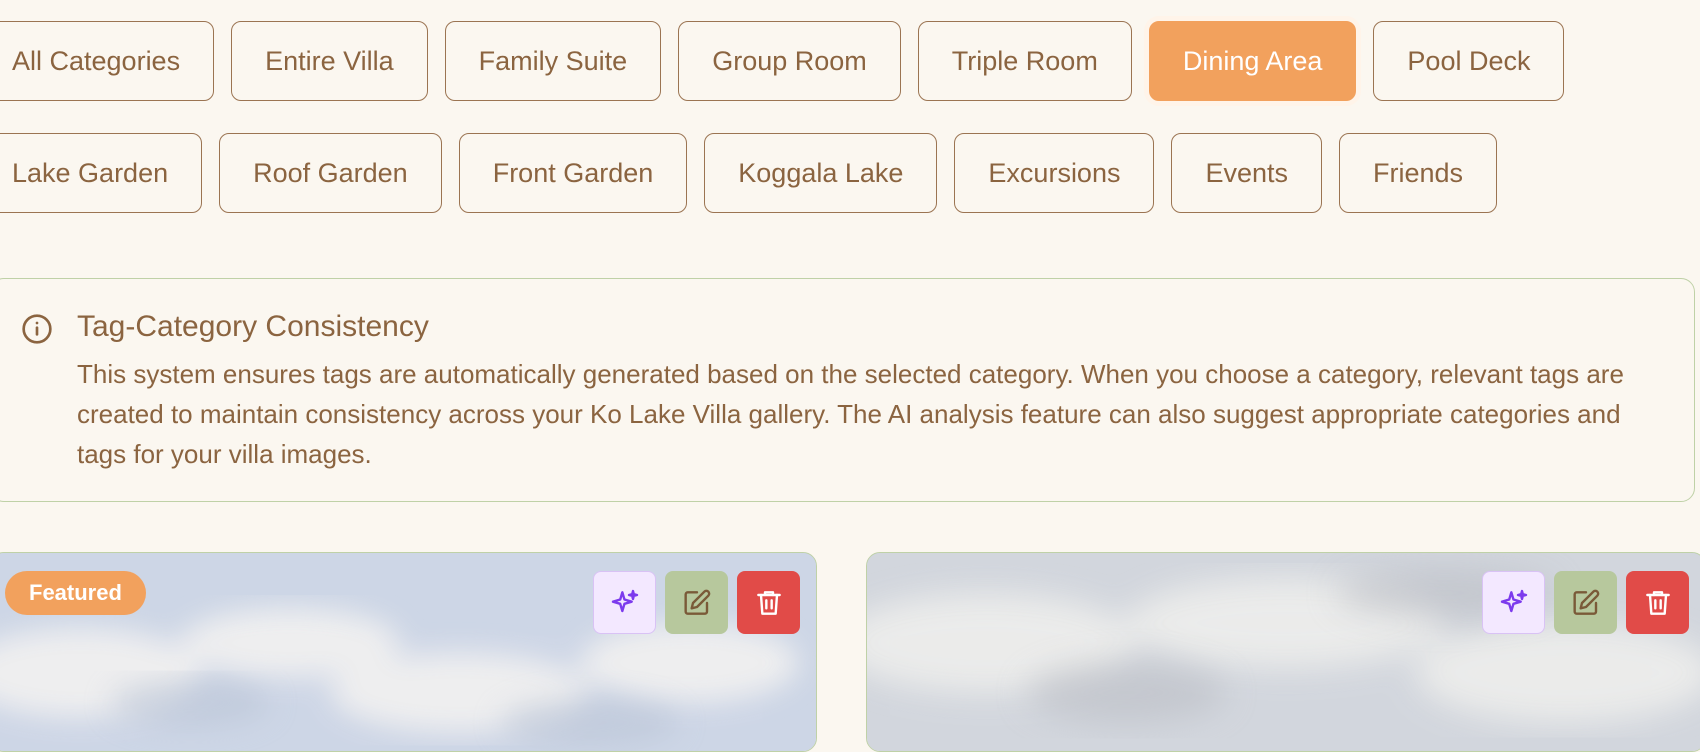 The height and width of the screenshot is (752, 1700). I want to click on gallery-image-card: Featured, so click(408, 652).